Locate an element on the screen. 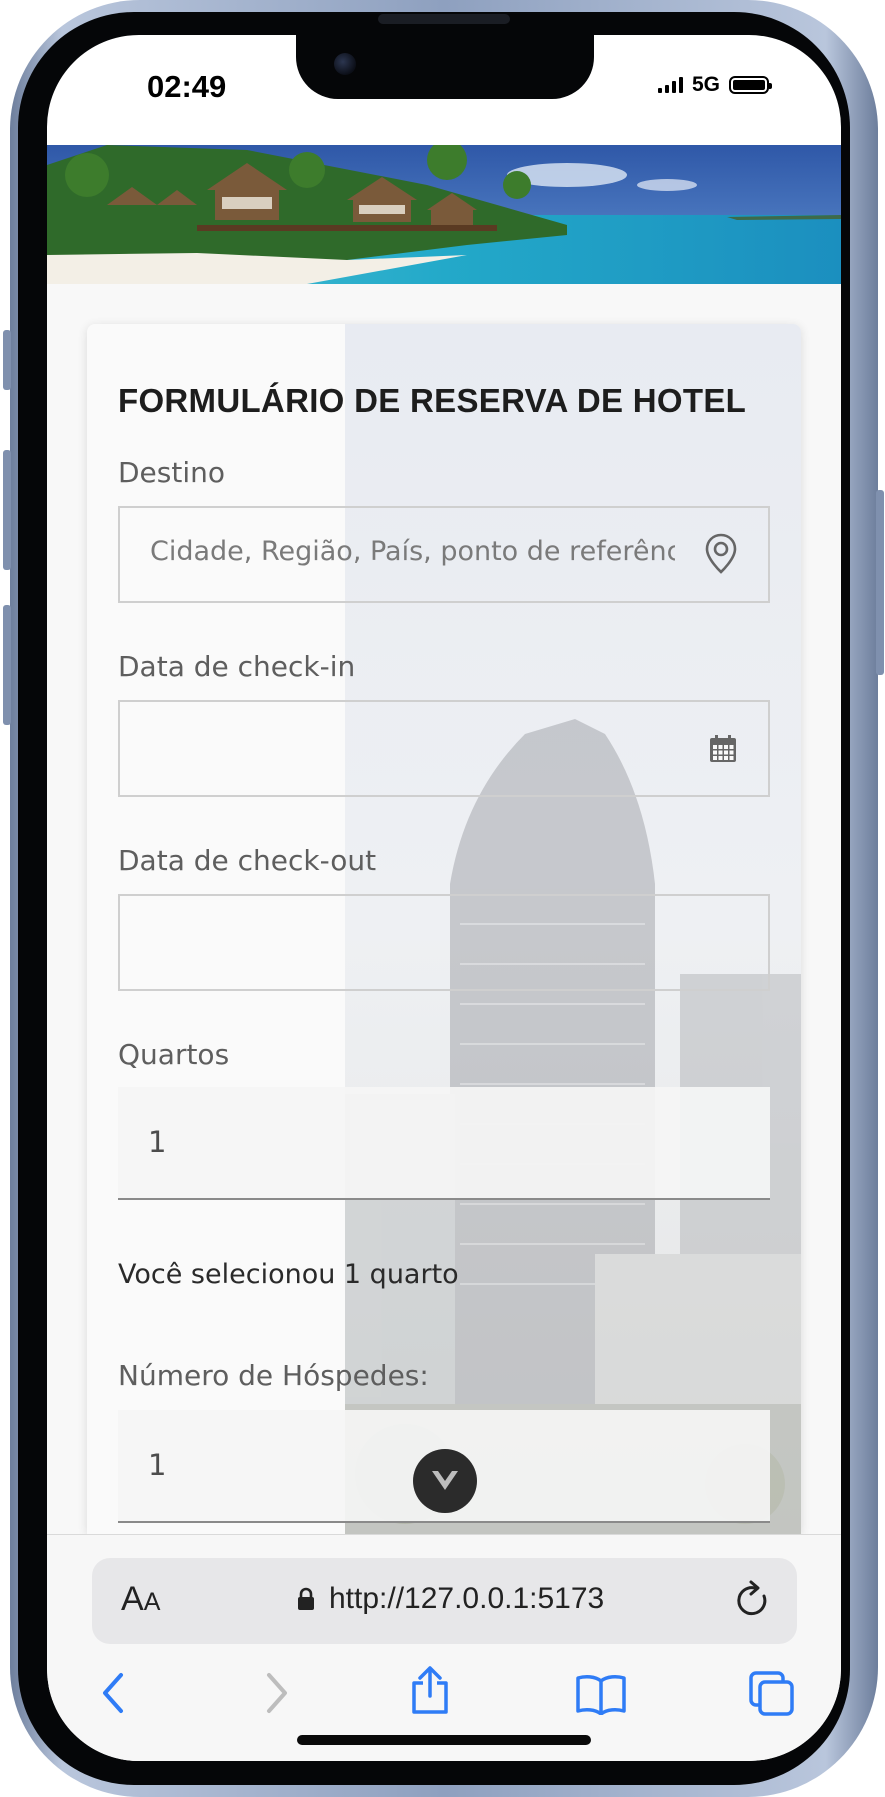 The image size is (885, 1797). checkin-label: Data de check-in is located at coordinates (237, 666).